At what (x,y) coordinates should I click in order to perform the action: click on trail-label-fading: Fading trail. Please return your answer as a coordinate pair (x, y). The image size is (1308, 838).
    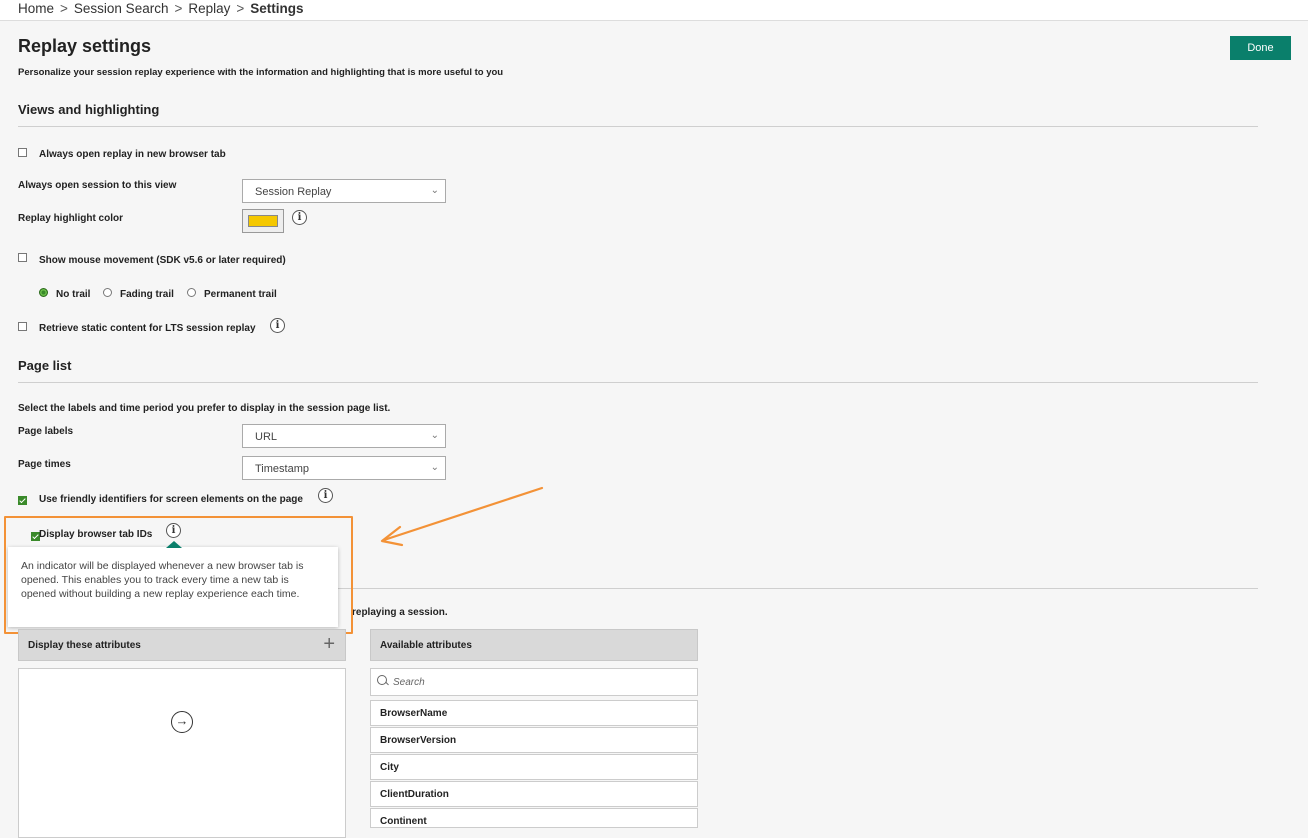
    Looking at the image, I should click on (147, 294).